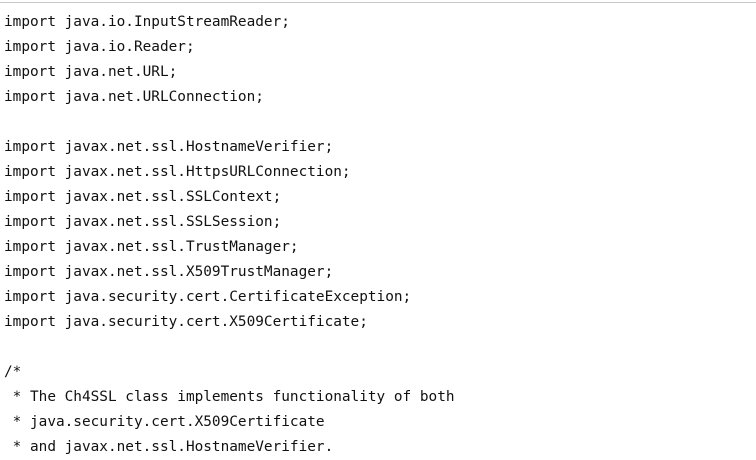 This screenshot has height=460, width=756. What do you see at coordinates (143, 222) in the screenshot?
I see `code-line: import javax.net.ssl.SSLSession;` at bounding box center [143, 222].